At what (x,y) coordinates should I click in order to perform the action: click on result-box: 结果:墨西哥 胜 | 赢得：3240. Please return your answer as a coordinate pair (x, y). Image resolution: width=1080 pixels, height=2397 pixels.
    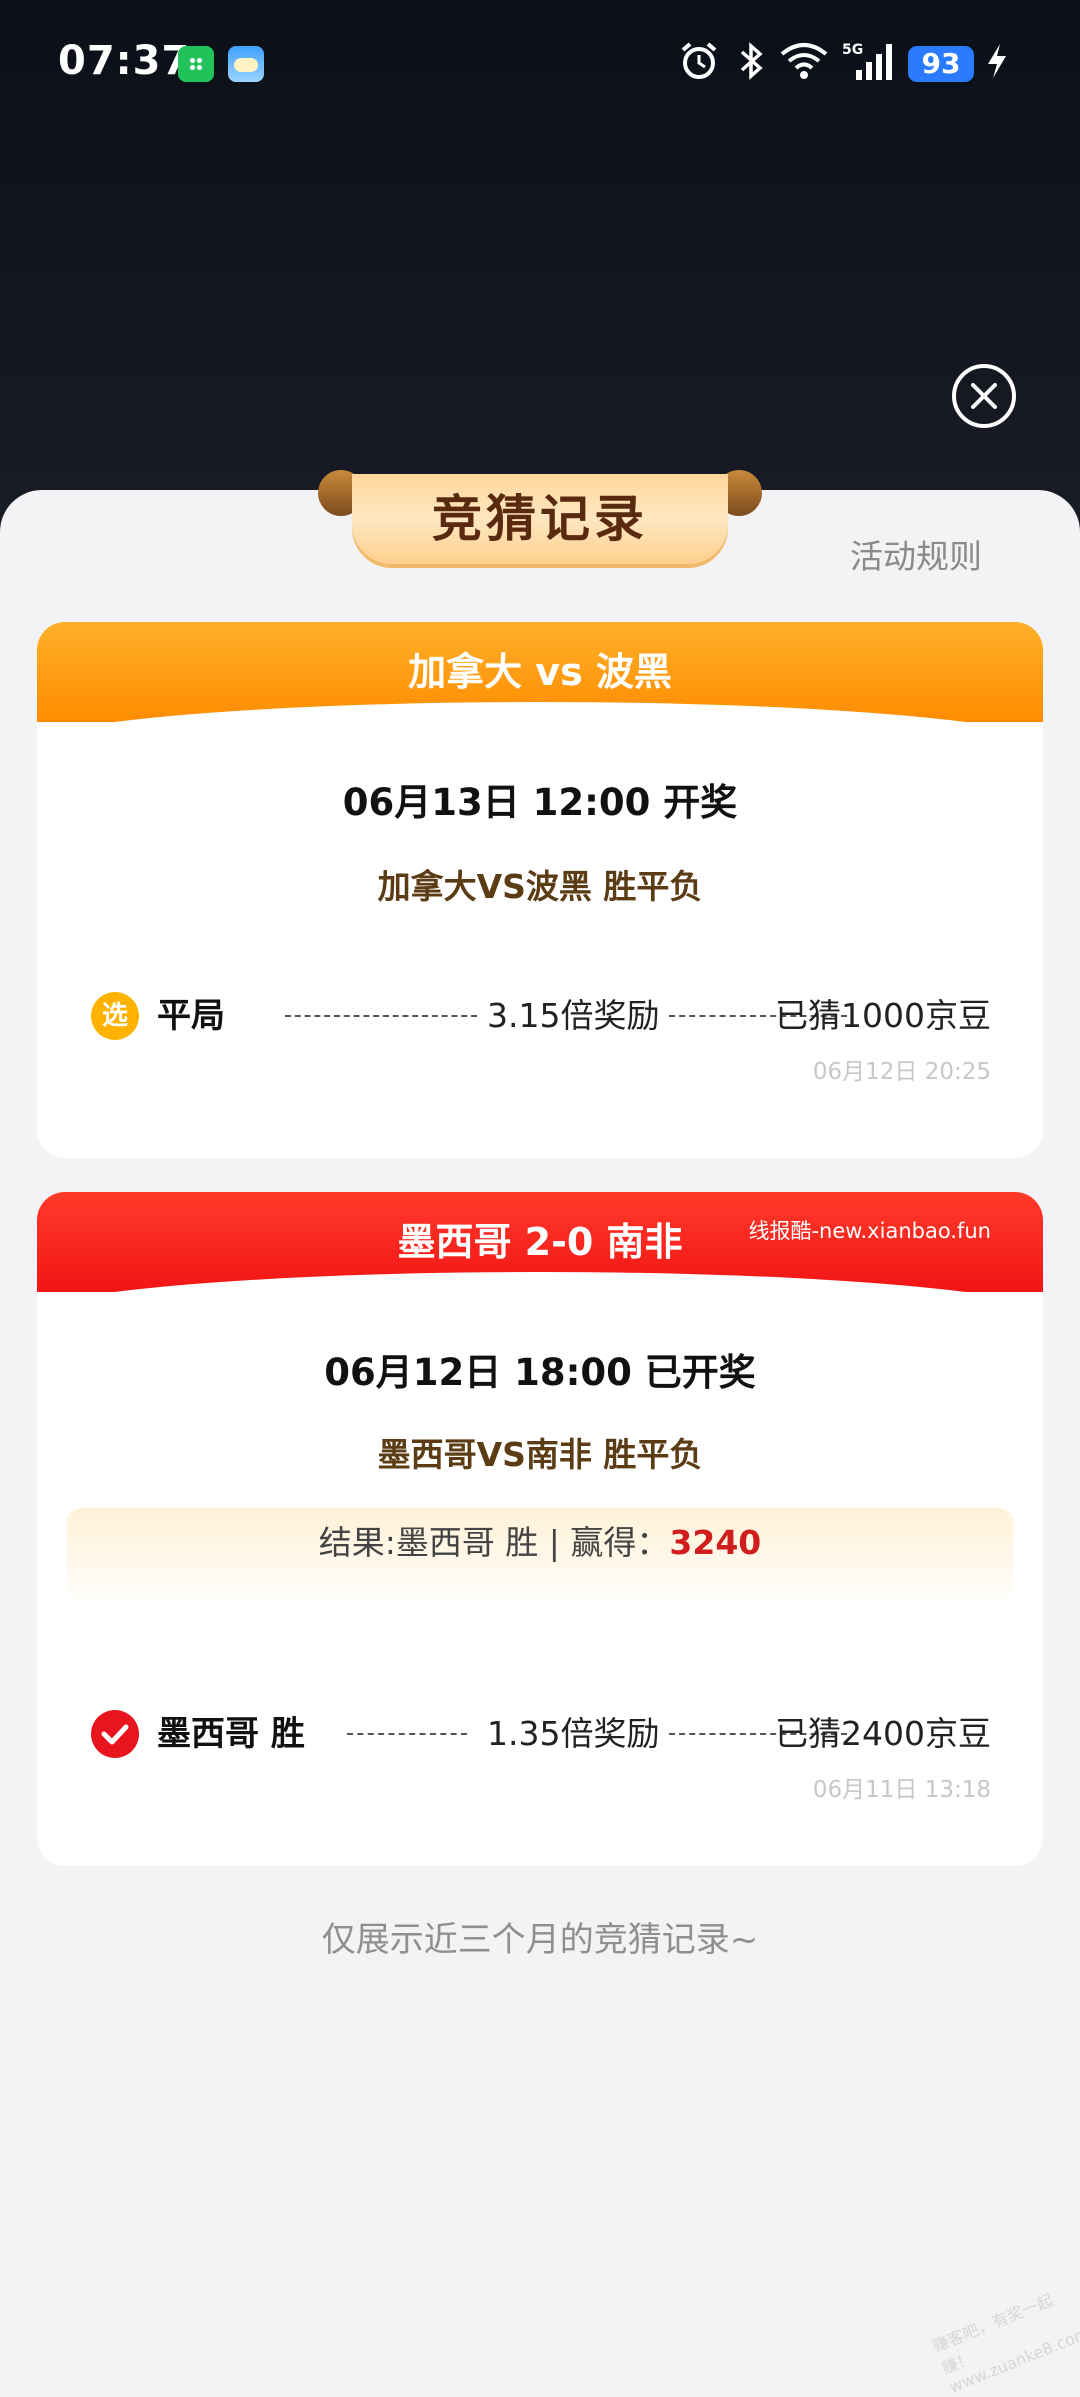
    Looking at the image, I should click on (540, 1556).